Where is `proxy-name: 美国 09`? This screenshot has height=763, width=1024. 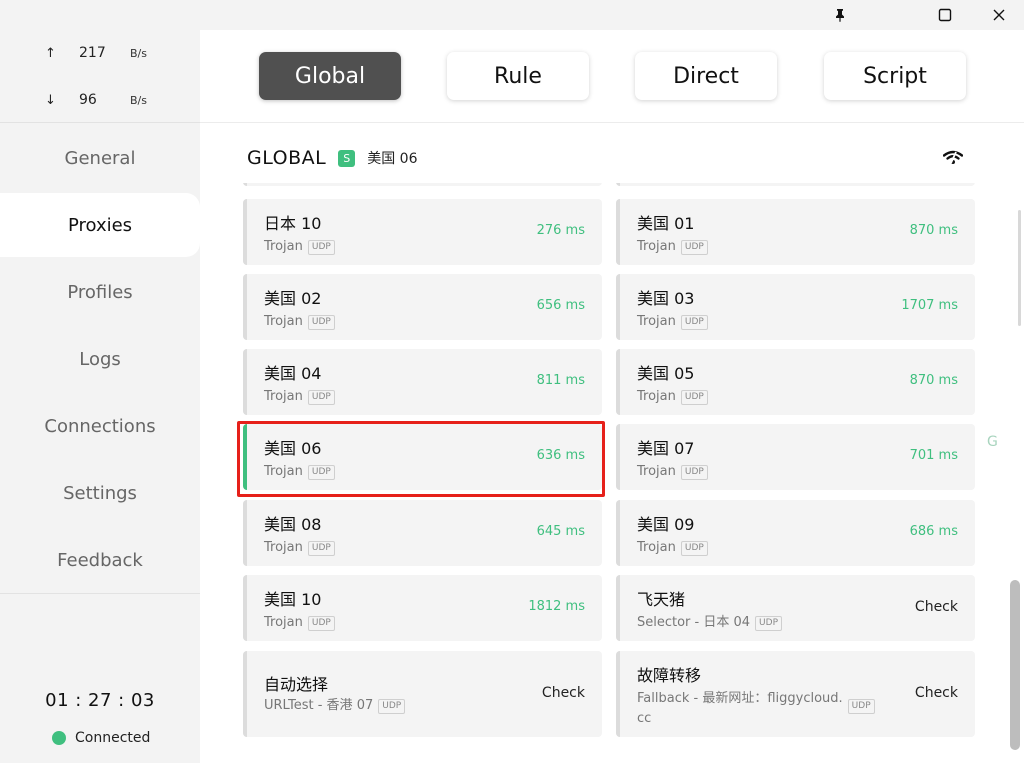 proxy-name: 美国 09 is located at coordinates (666, 524).